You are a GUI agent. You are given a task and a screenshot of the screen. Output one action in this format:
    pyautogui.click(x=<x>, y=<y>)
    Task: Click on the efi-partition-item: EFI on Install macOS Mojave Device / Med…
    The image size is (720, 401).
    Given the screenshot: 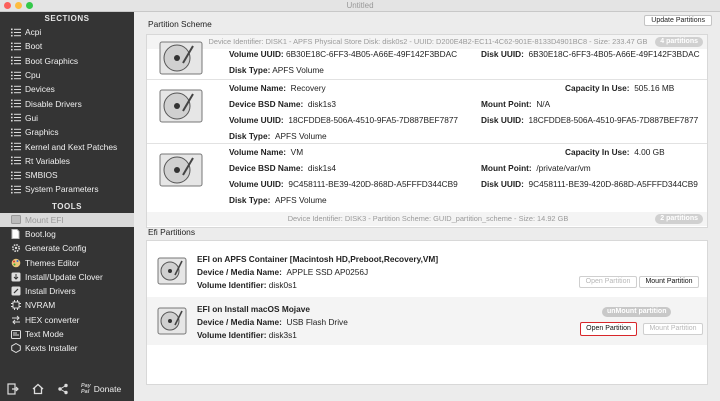 What is the action you would take?
    pyautogui.click(x=427, y=321)
    